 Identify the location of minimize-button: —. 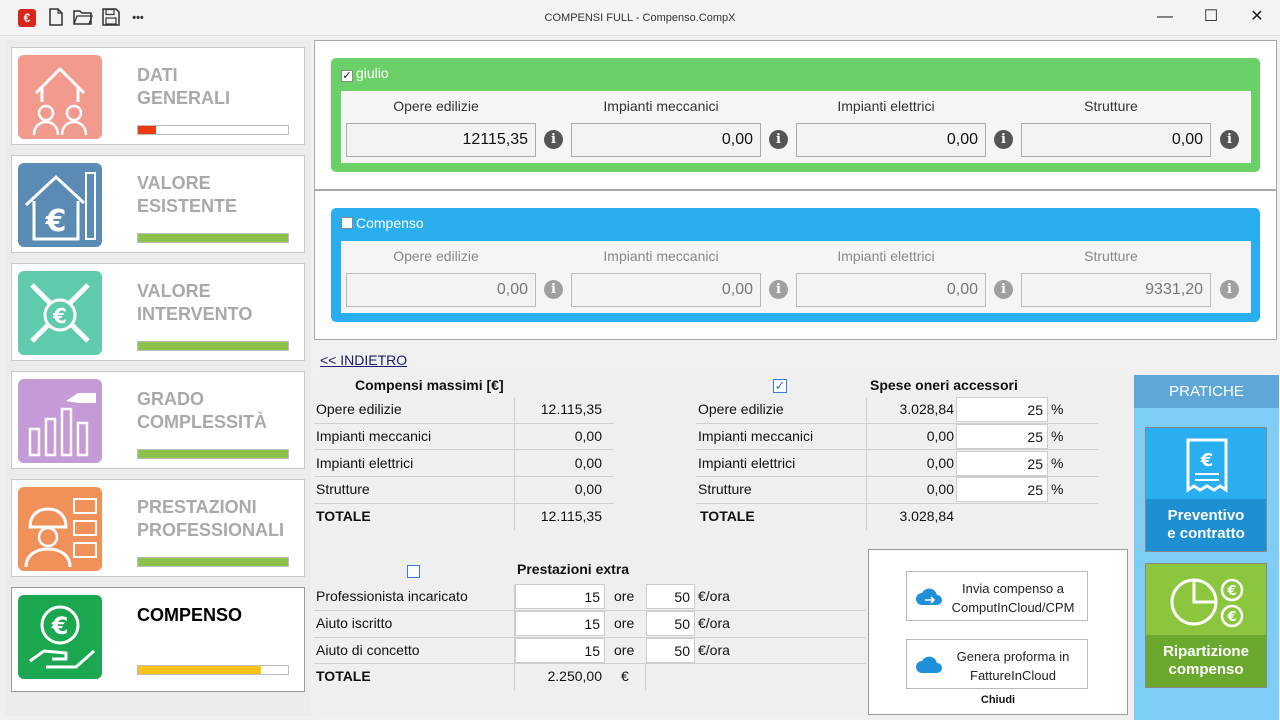
(1165, 18).